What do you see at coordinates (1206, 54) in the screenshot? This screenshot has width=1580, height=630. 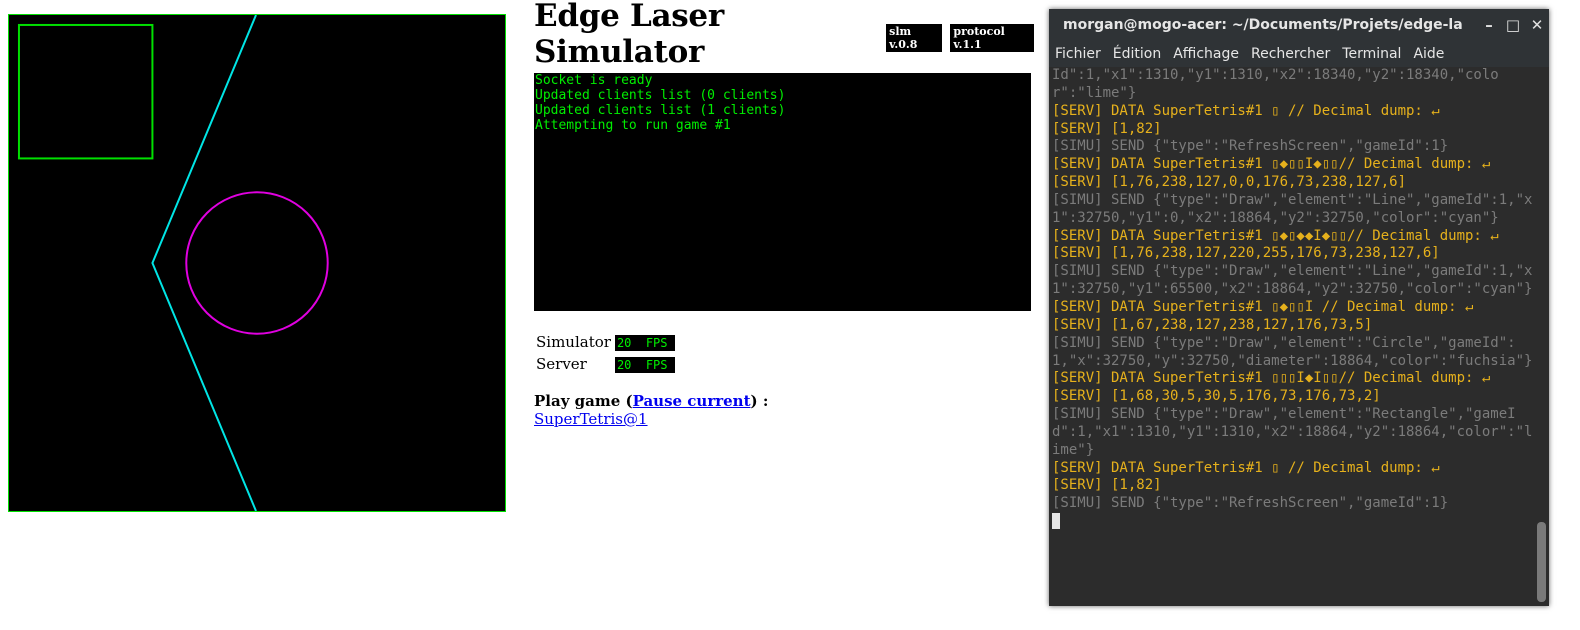 I see `menu-affichage: Affichage` at bounding box center [1206, 54].